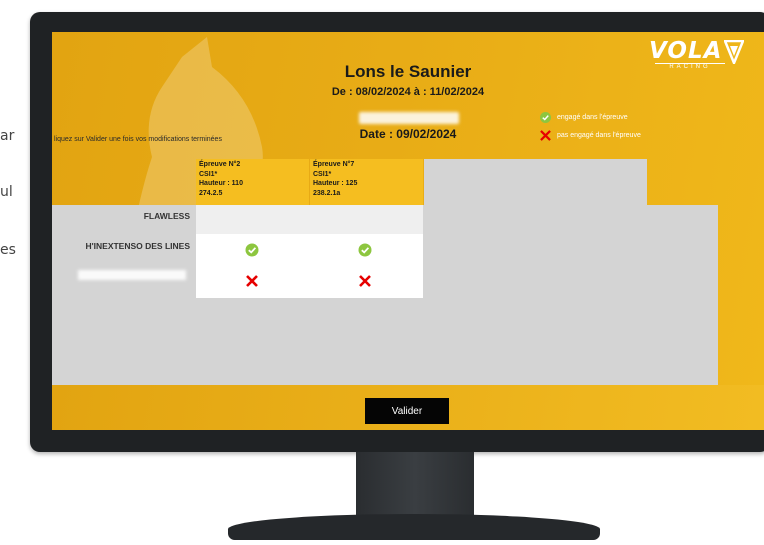 The image size is (764, 545). I want to click on event-code: 238.2.1a, so click(327, 193).